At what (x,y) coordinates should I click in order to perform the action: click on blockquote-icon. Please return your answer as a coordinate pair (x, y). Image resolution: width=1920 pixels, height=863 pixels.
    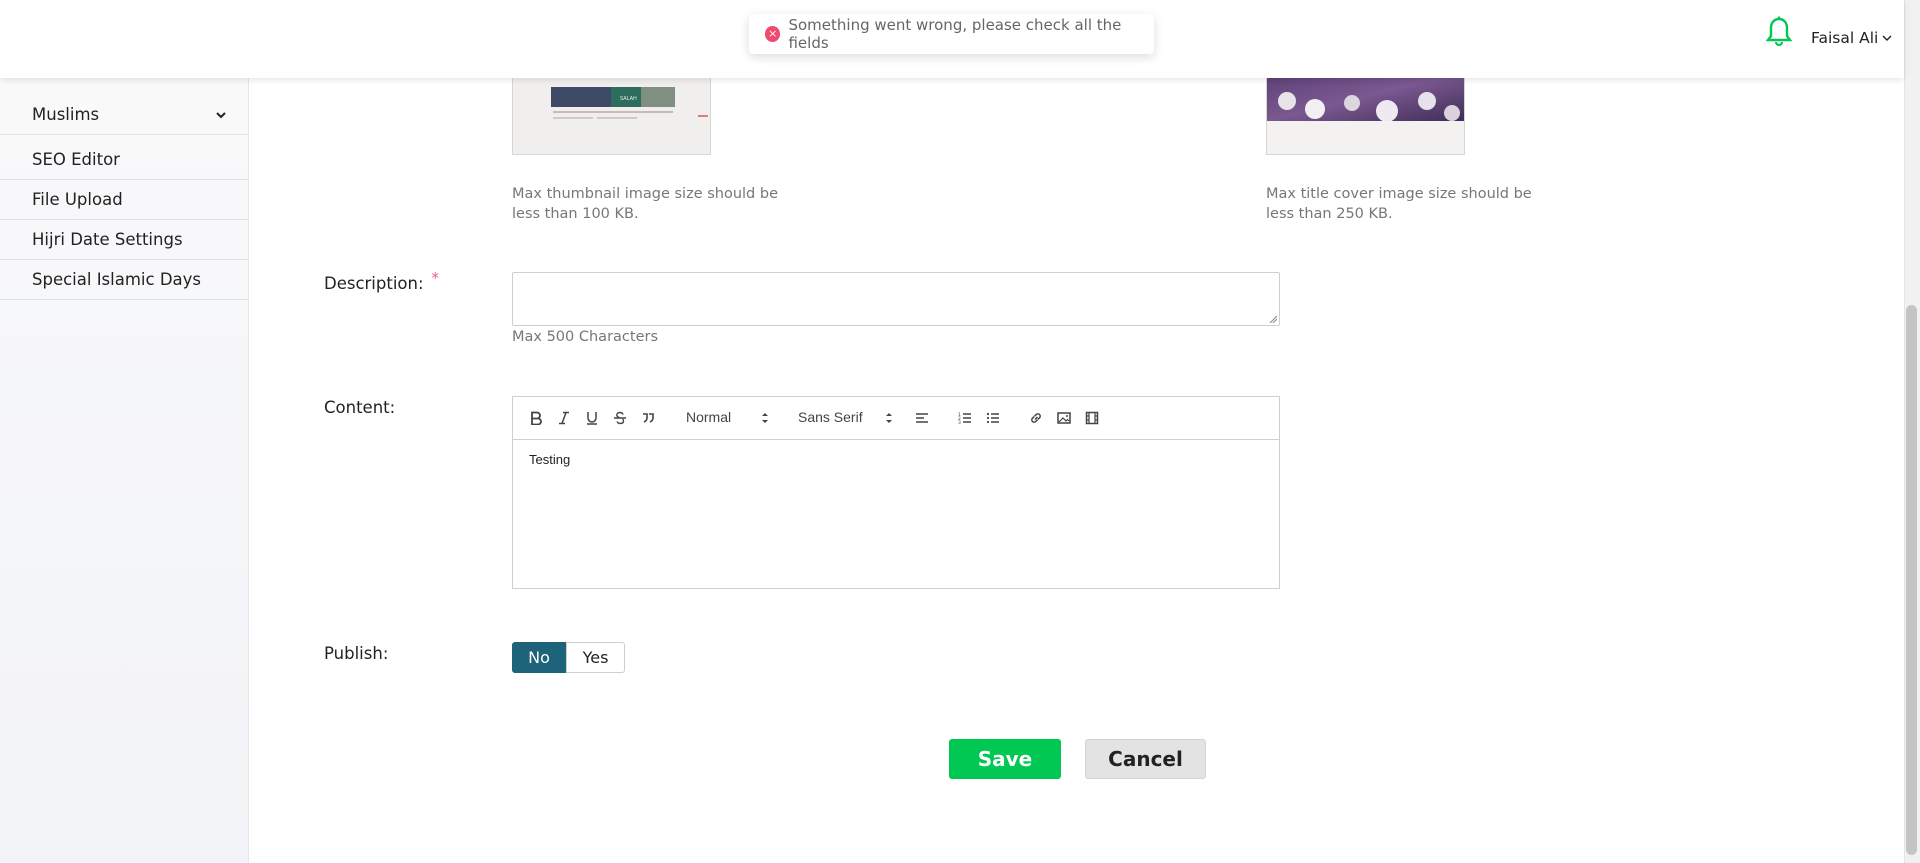
    Looking at the image, I should click on (648, 418).